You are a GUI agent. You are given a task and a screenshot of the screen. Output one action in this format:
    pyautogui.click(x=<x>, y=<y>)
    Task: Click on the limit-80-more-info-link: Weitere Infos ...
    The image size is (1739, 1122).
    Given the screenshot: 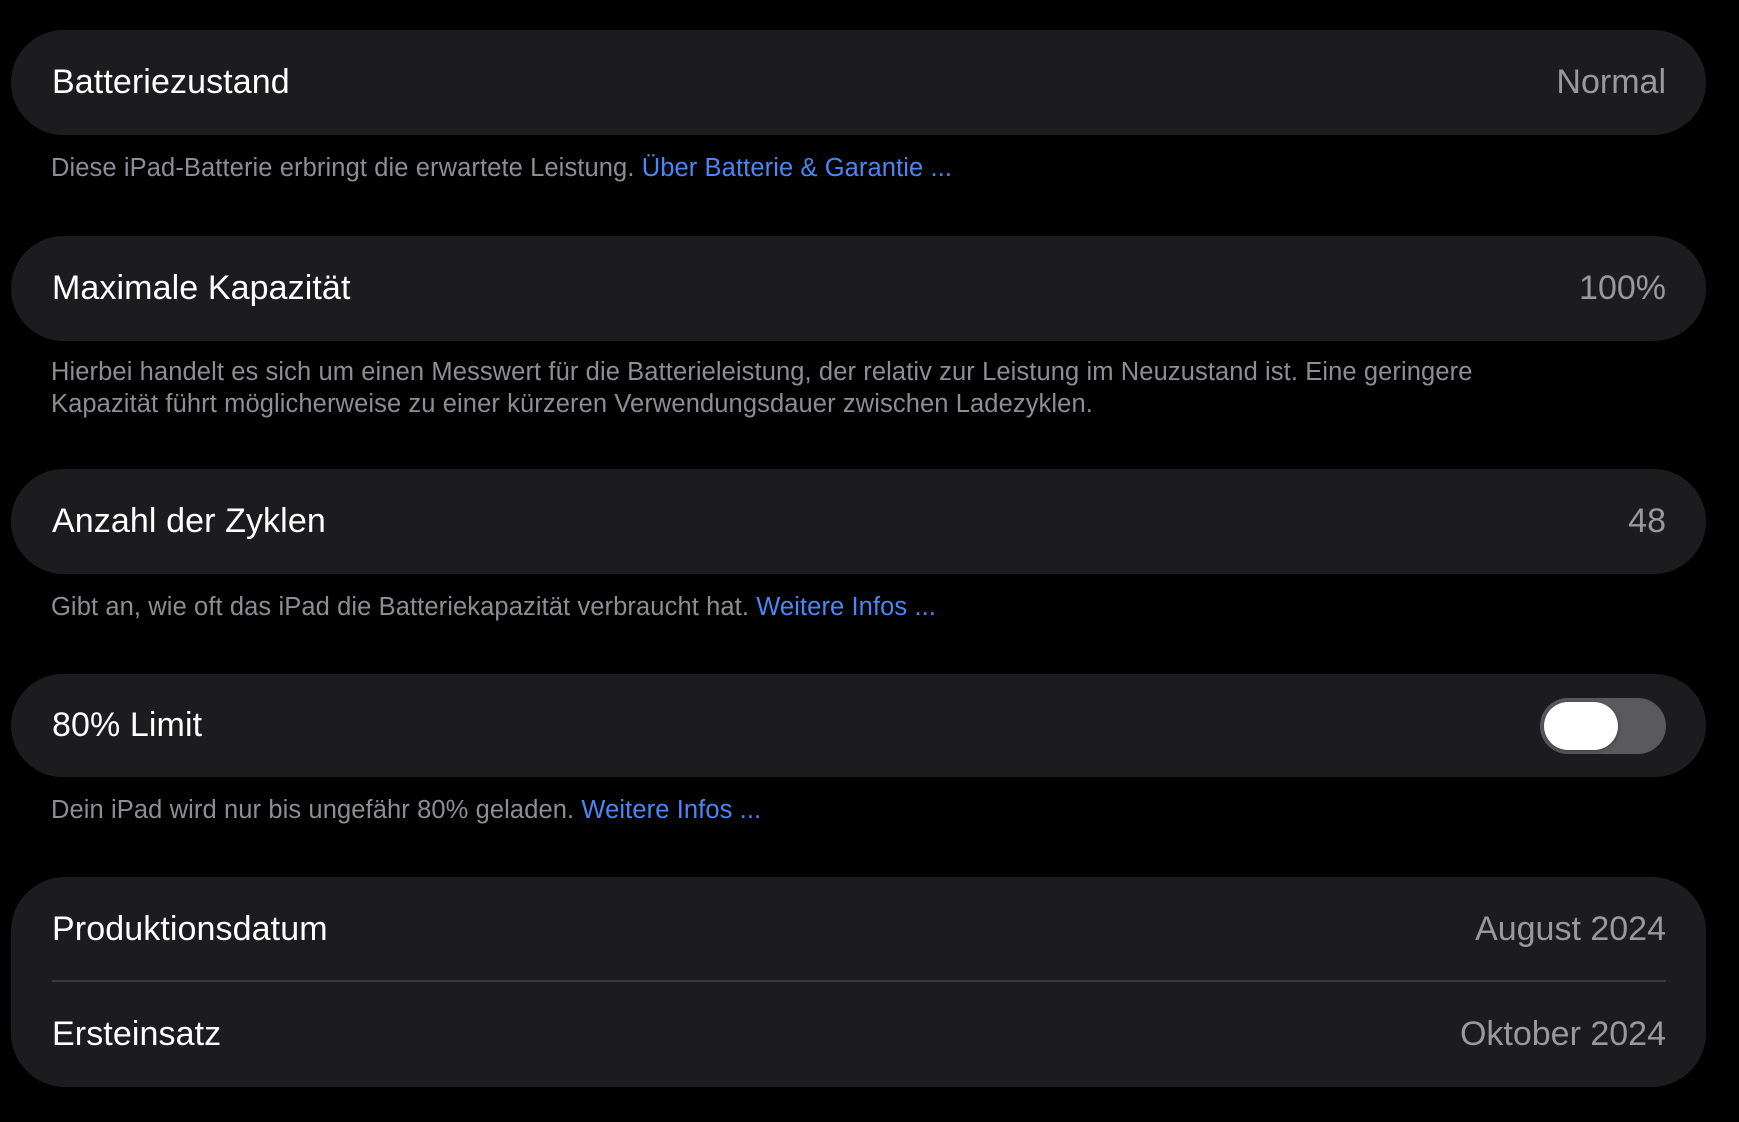 What is the action you would take?
    pyautogui.click(x=671, y=810)
    